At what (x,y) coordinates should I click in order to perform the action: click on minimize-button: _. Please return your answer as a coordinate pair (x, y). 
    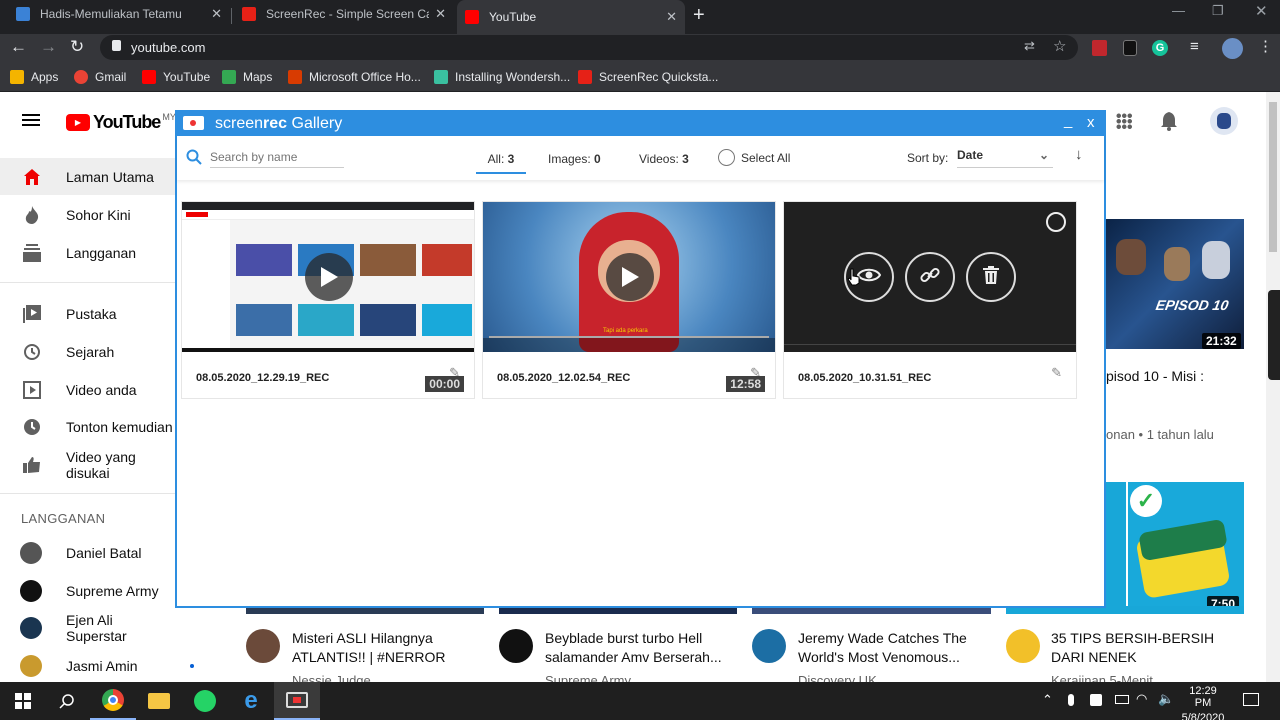
    Looking at the image, I should click on (1068, 120).